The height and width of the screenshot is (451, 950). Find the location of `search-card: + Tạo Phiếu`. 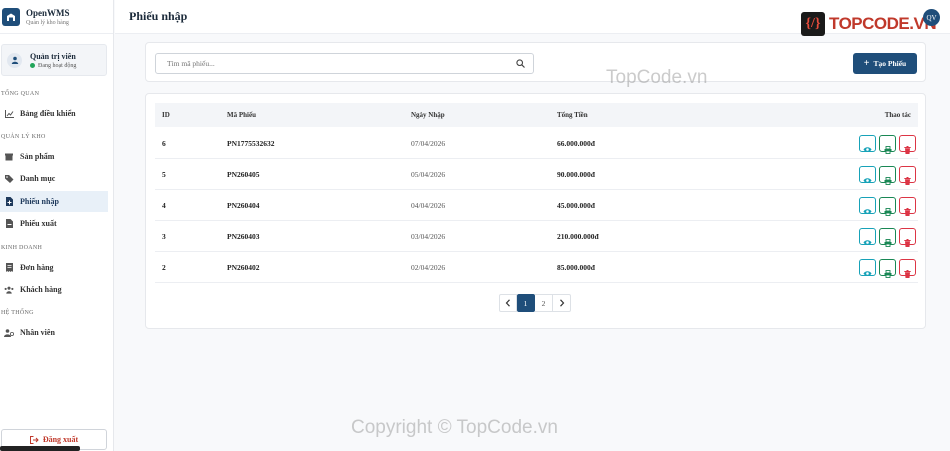

search-card: + Tạo Phiếu is located at coordinates (535, 62).